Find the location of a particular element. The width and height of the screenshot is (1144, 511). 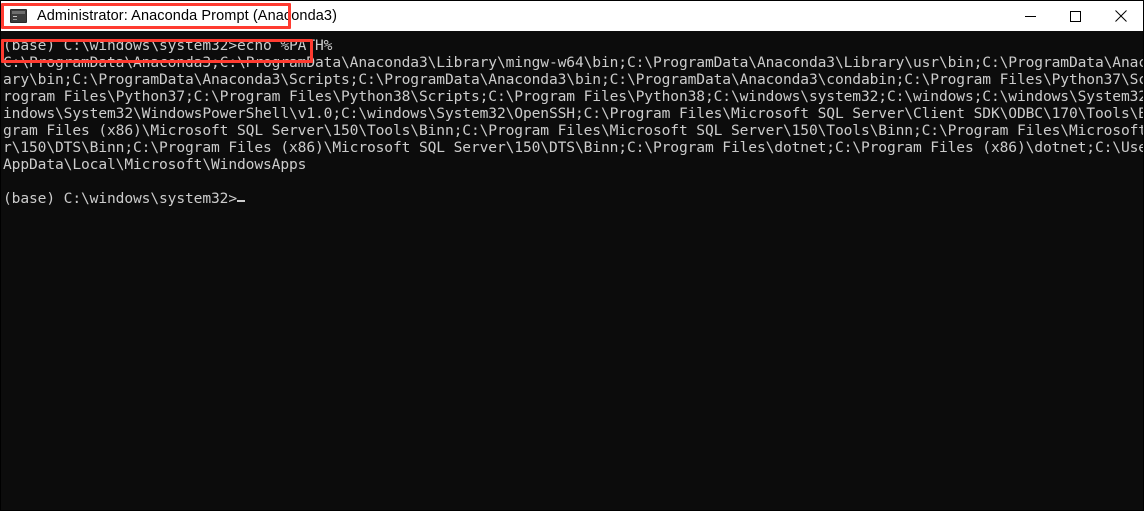

console-icon is located at coordinates (18, 15).